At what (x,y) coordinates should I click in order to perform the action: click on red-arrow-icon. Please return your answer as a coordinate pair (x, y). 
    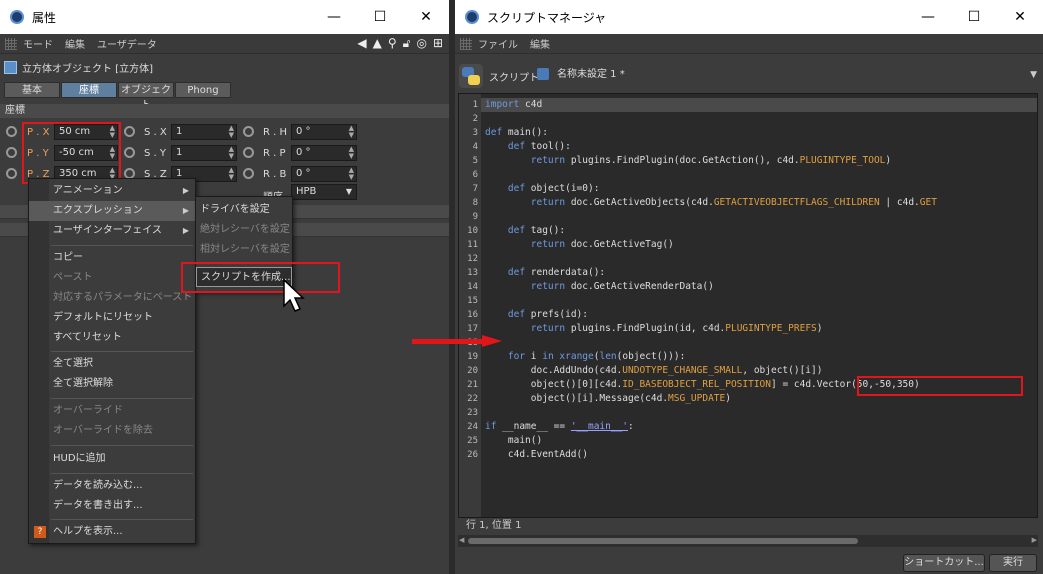
    Looking at the image, I should click on (457, 341).